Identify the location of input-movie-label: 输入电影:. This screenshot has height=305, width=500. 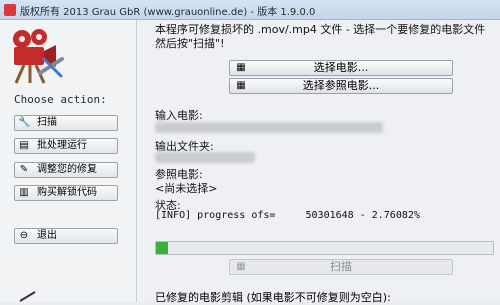
(179, 115).